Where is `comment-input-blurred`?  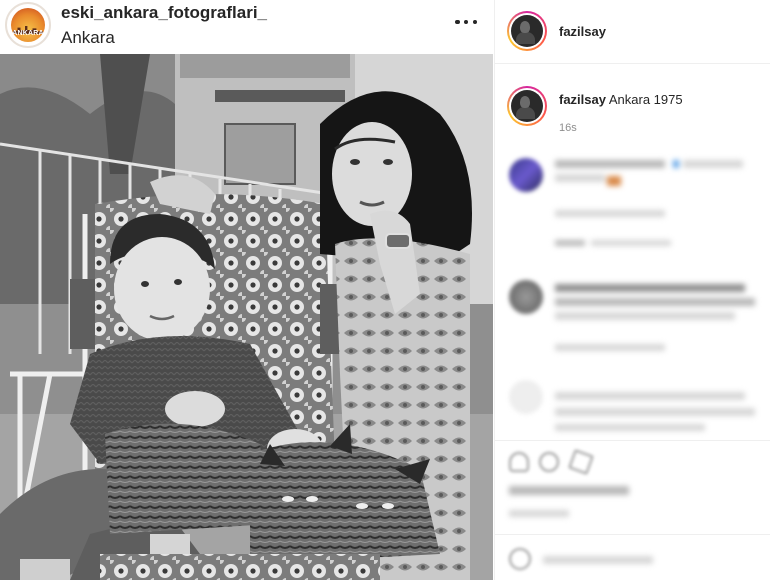 comment-input-blurred is located at coordinates (623, 560).